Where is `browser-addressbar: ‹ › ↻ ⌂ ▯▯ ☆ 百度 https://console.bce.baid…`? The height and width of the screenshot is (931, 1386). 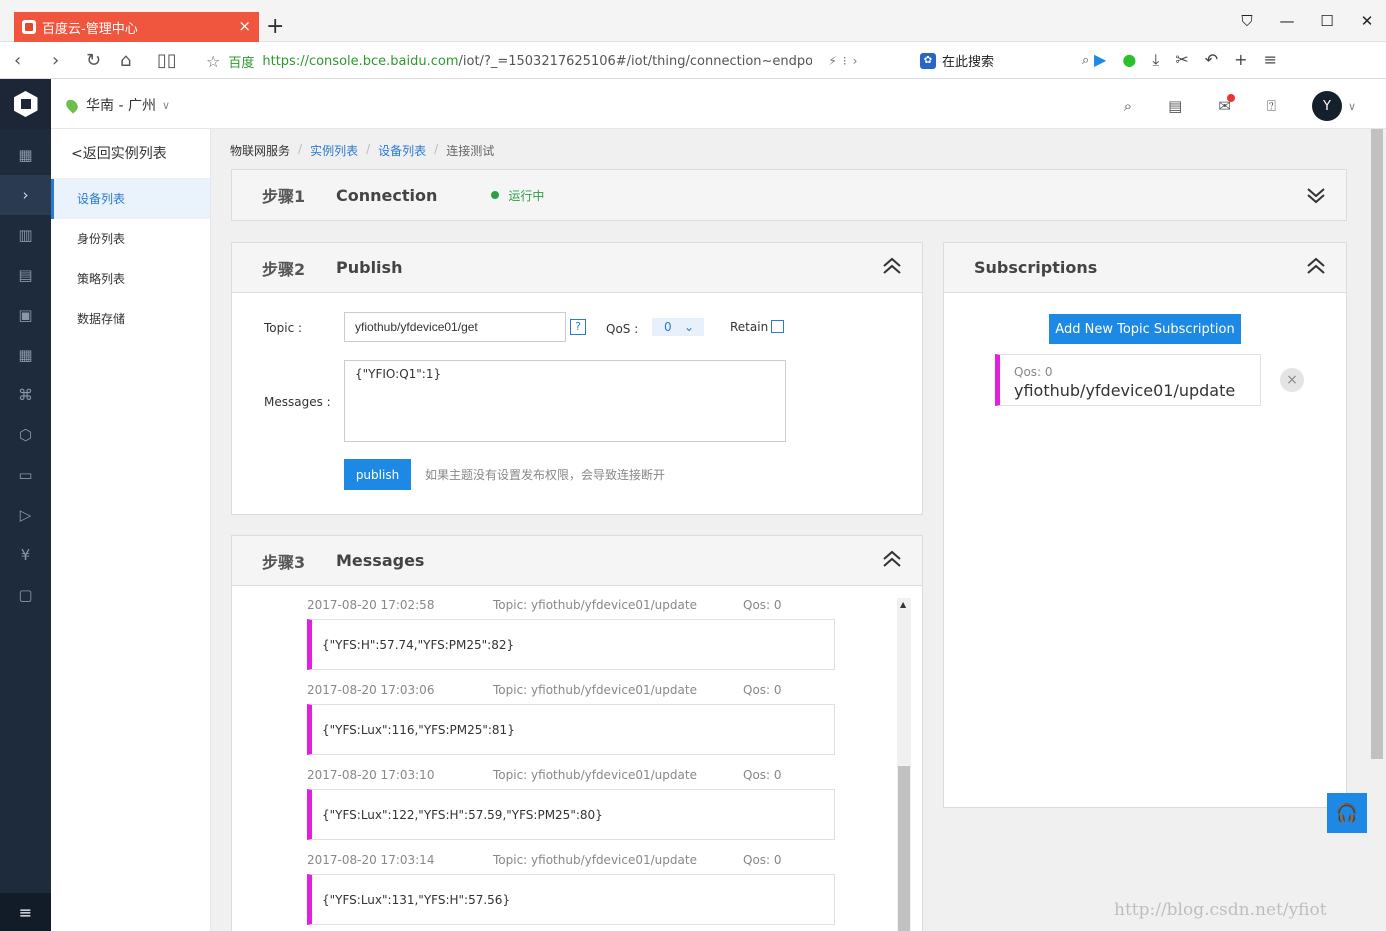
browser-addressbar: ‹ › ↻ ⌂ ▯▯ ☆ 百度 https://console.bce.baid… is located at coordinates (693, 60).